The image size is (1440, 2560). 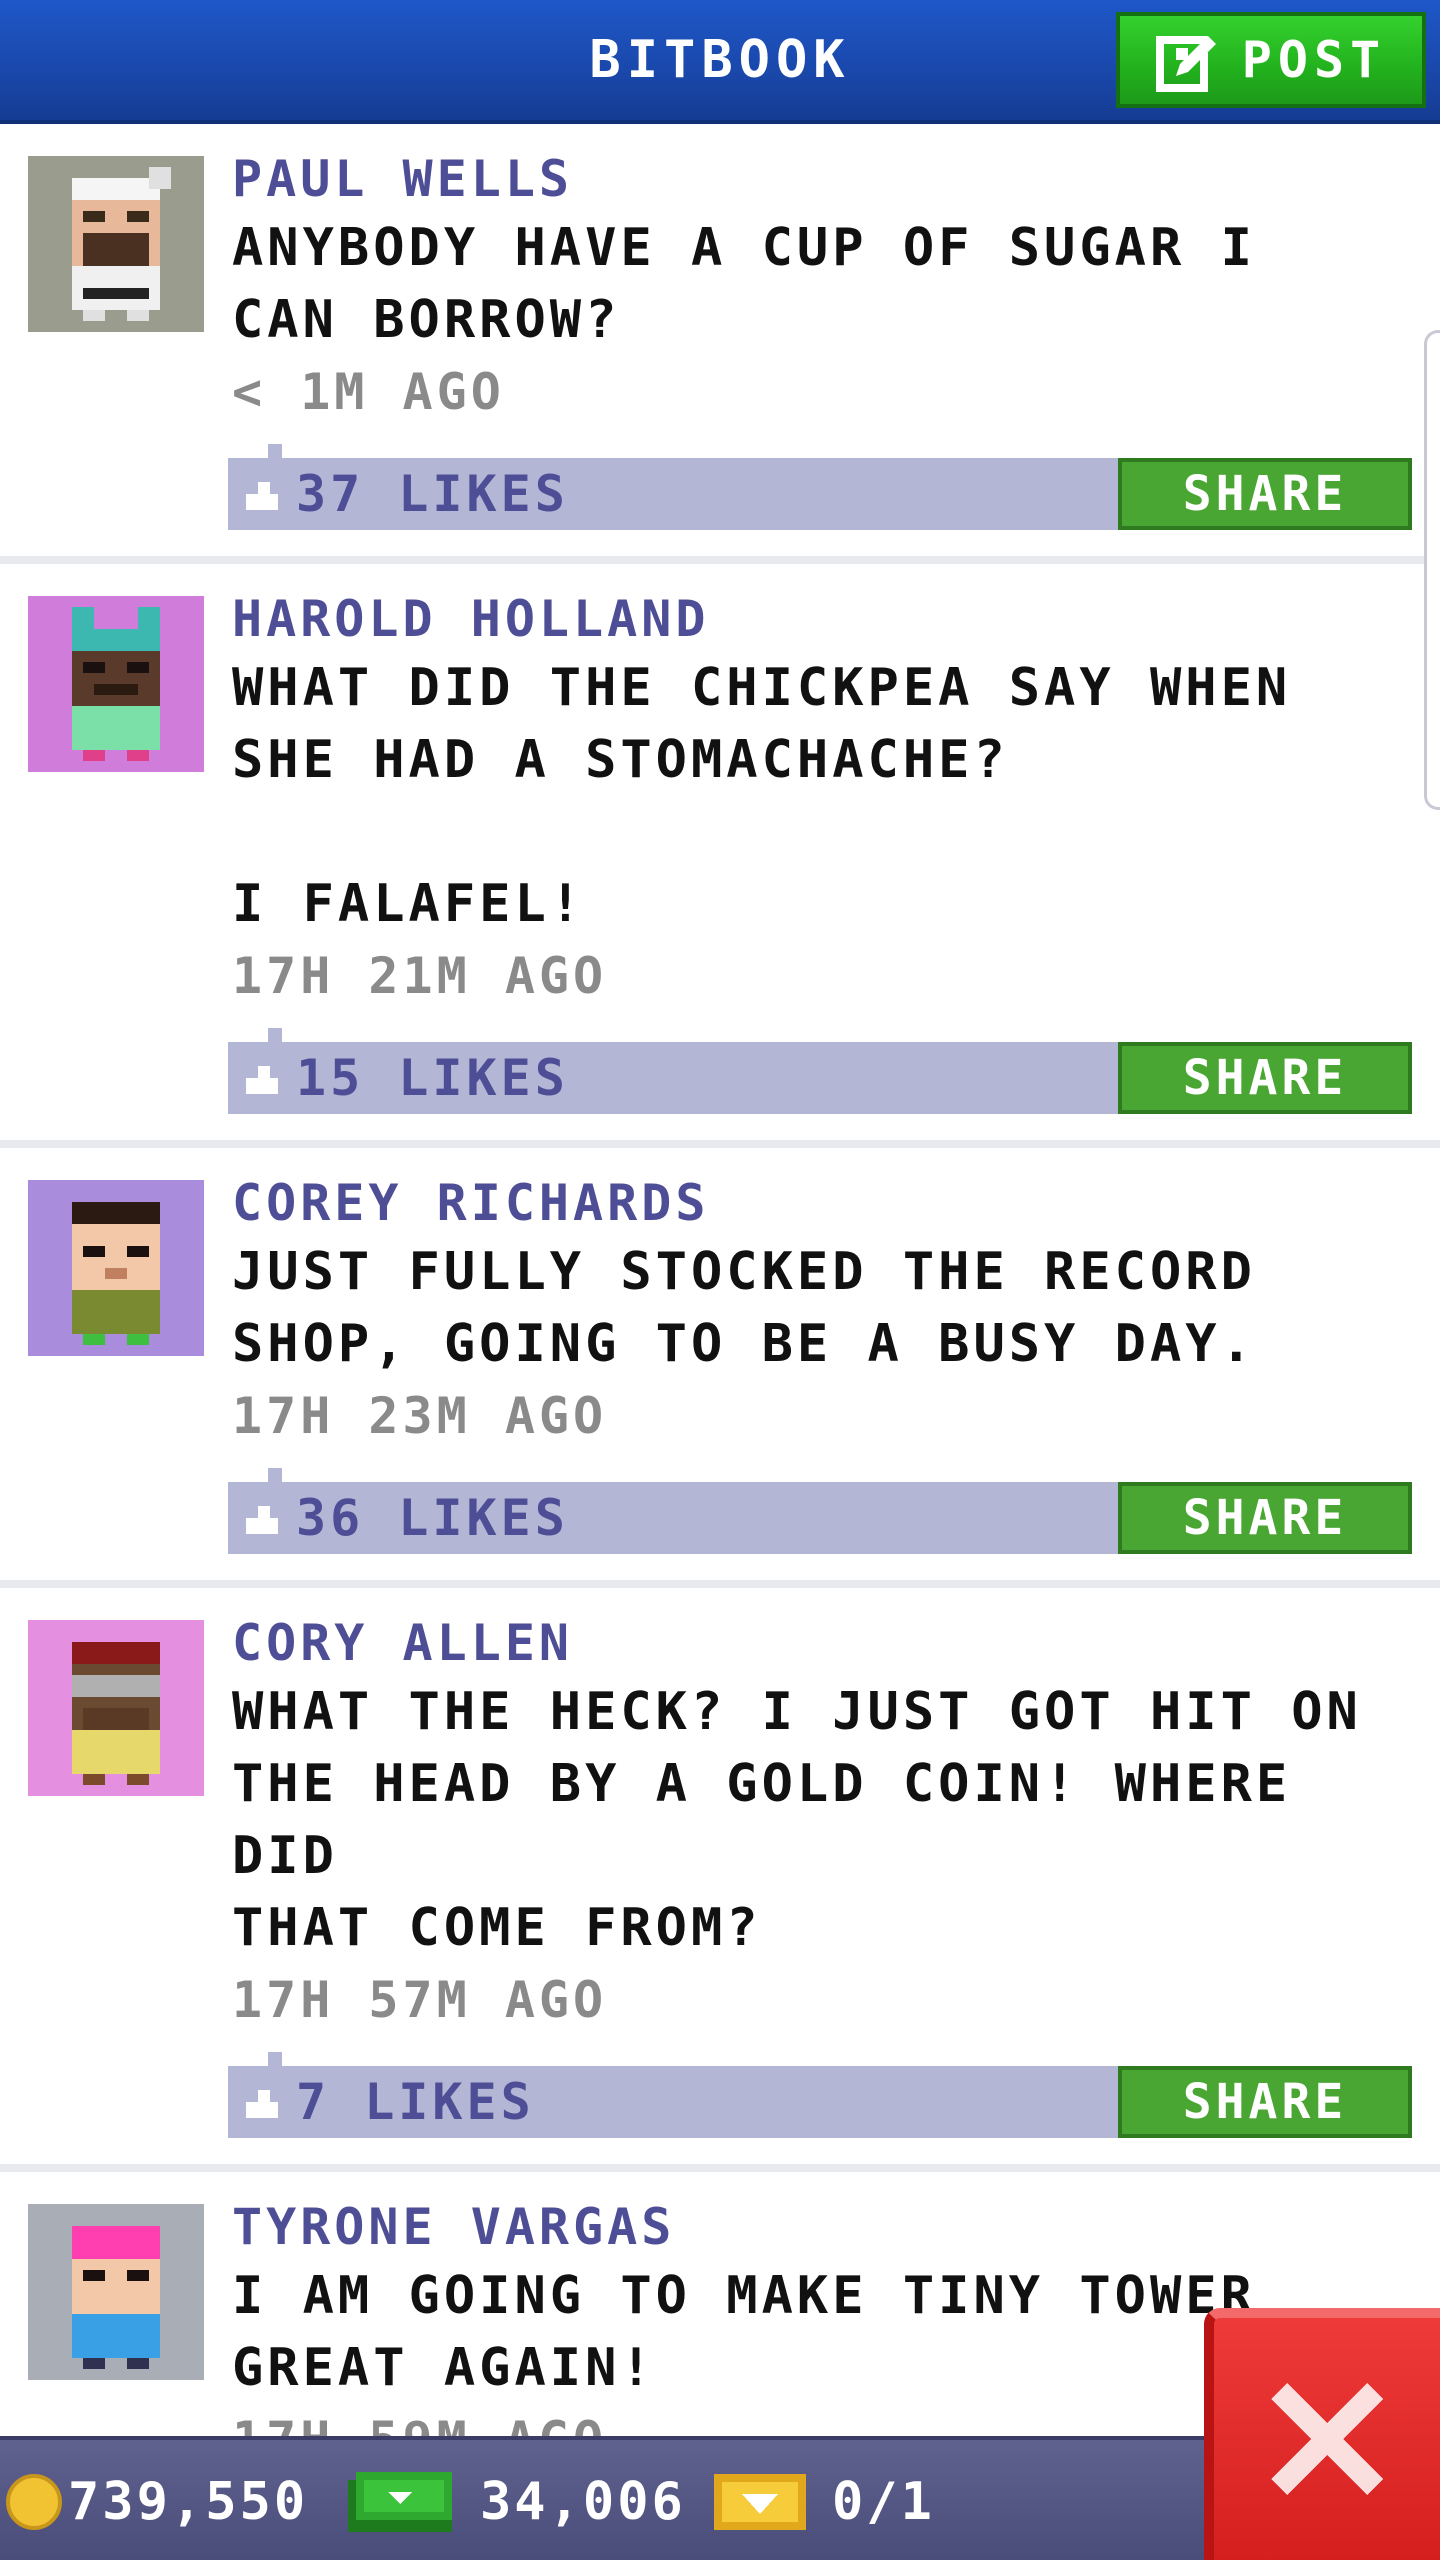 What do you see at coordinates (420, 976) in the screenshot?
I see `post-timestamp: 17H 21M AGO` at bounding box center [420, 976].